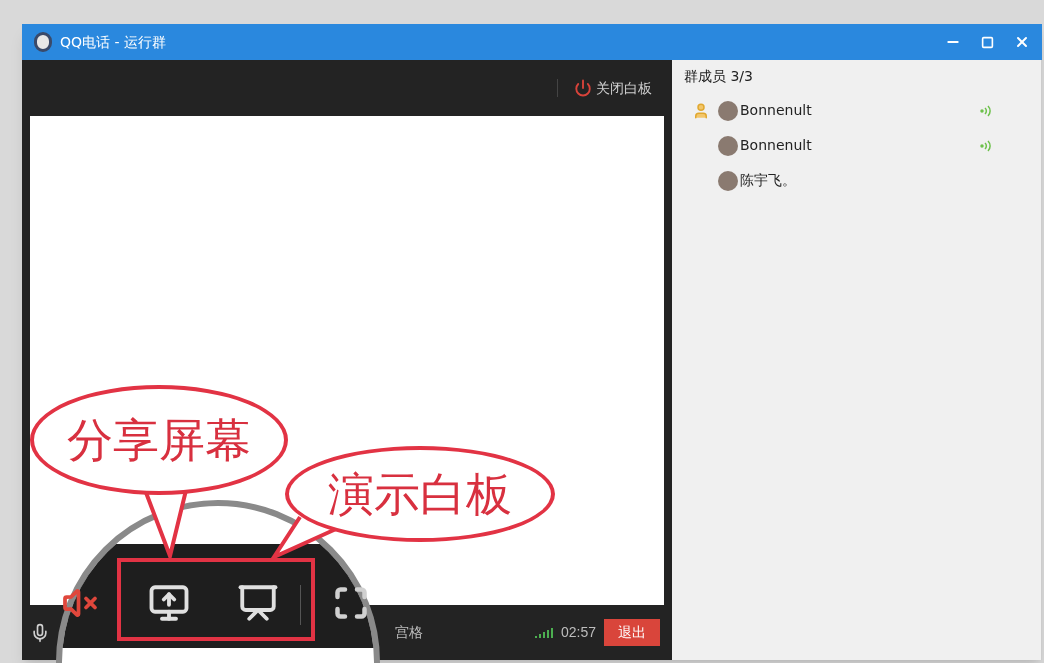 This screenshot has height=663, width=1044. I want to click on power-icon, so click(583, 88).